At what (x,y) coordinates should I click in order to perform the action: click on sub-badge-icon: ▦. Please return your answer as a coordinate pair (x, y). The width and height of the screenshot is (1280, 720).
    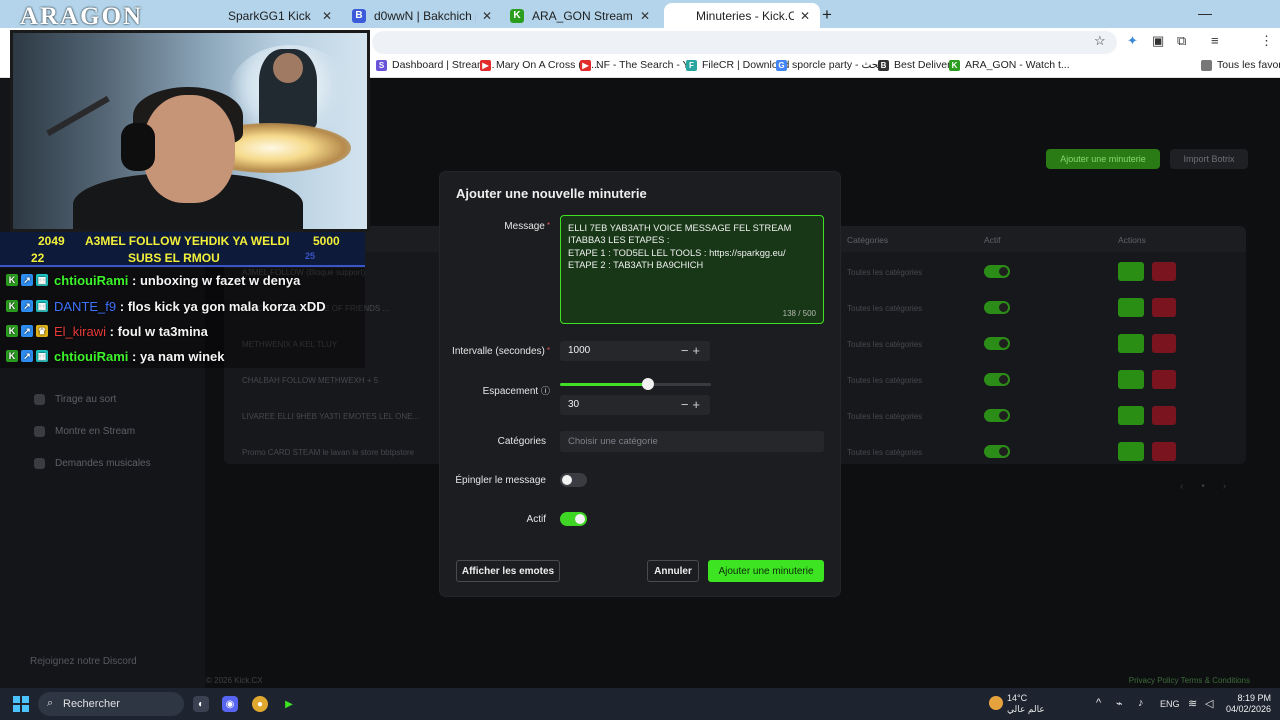
    Looking at the image, I should click on (42, 356).